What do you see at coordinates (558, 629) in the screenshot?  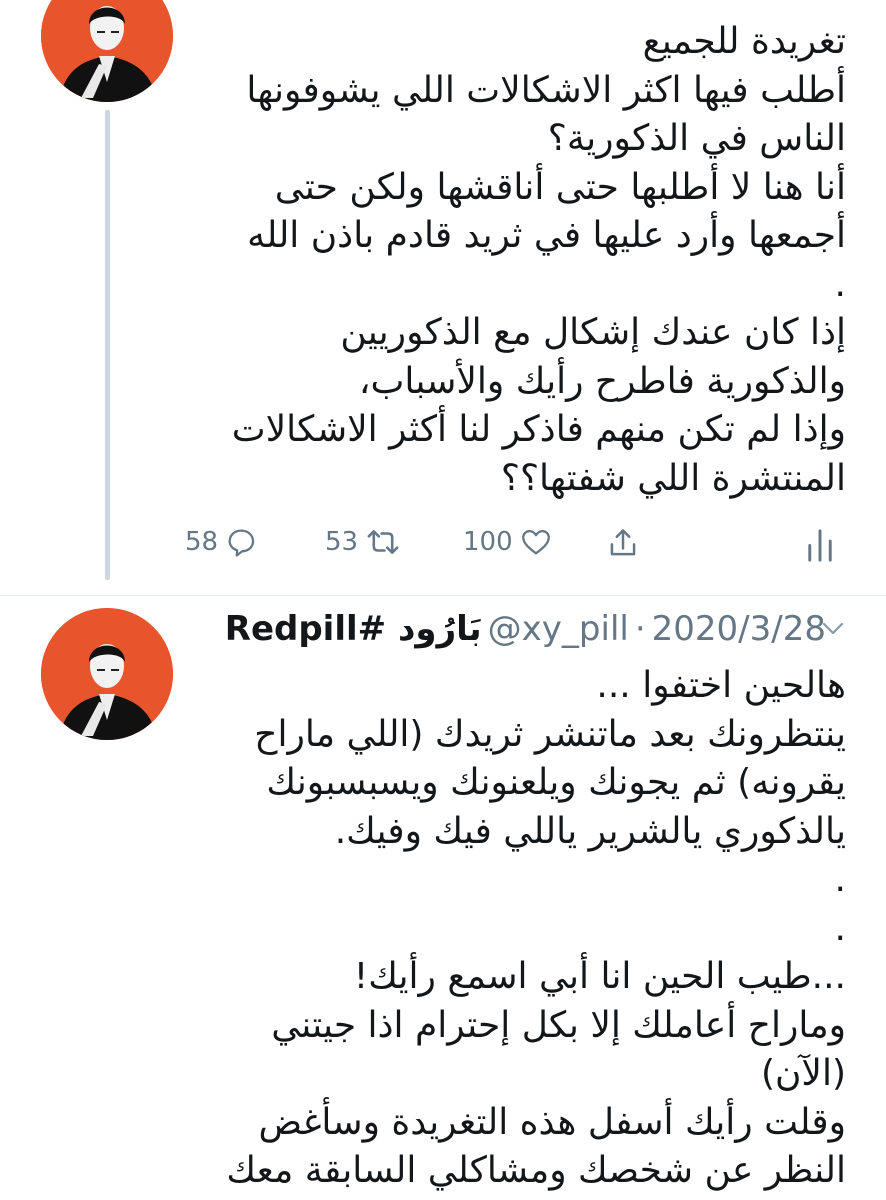 I see `author-handle: @xy_pill` at bounding box center [558, 629].